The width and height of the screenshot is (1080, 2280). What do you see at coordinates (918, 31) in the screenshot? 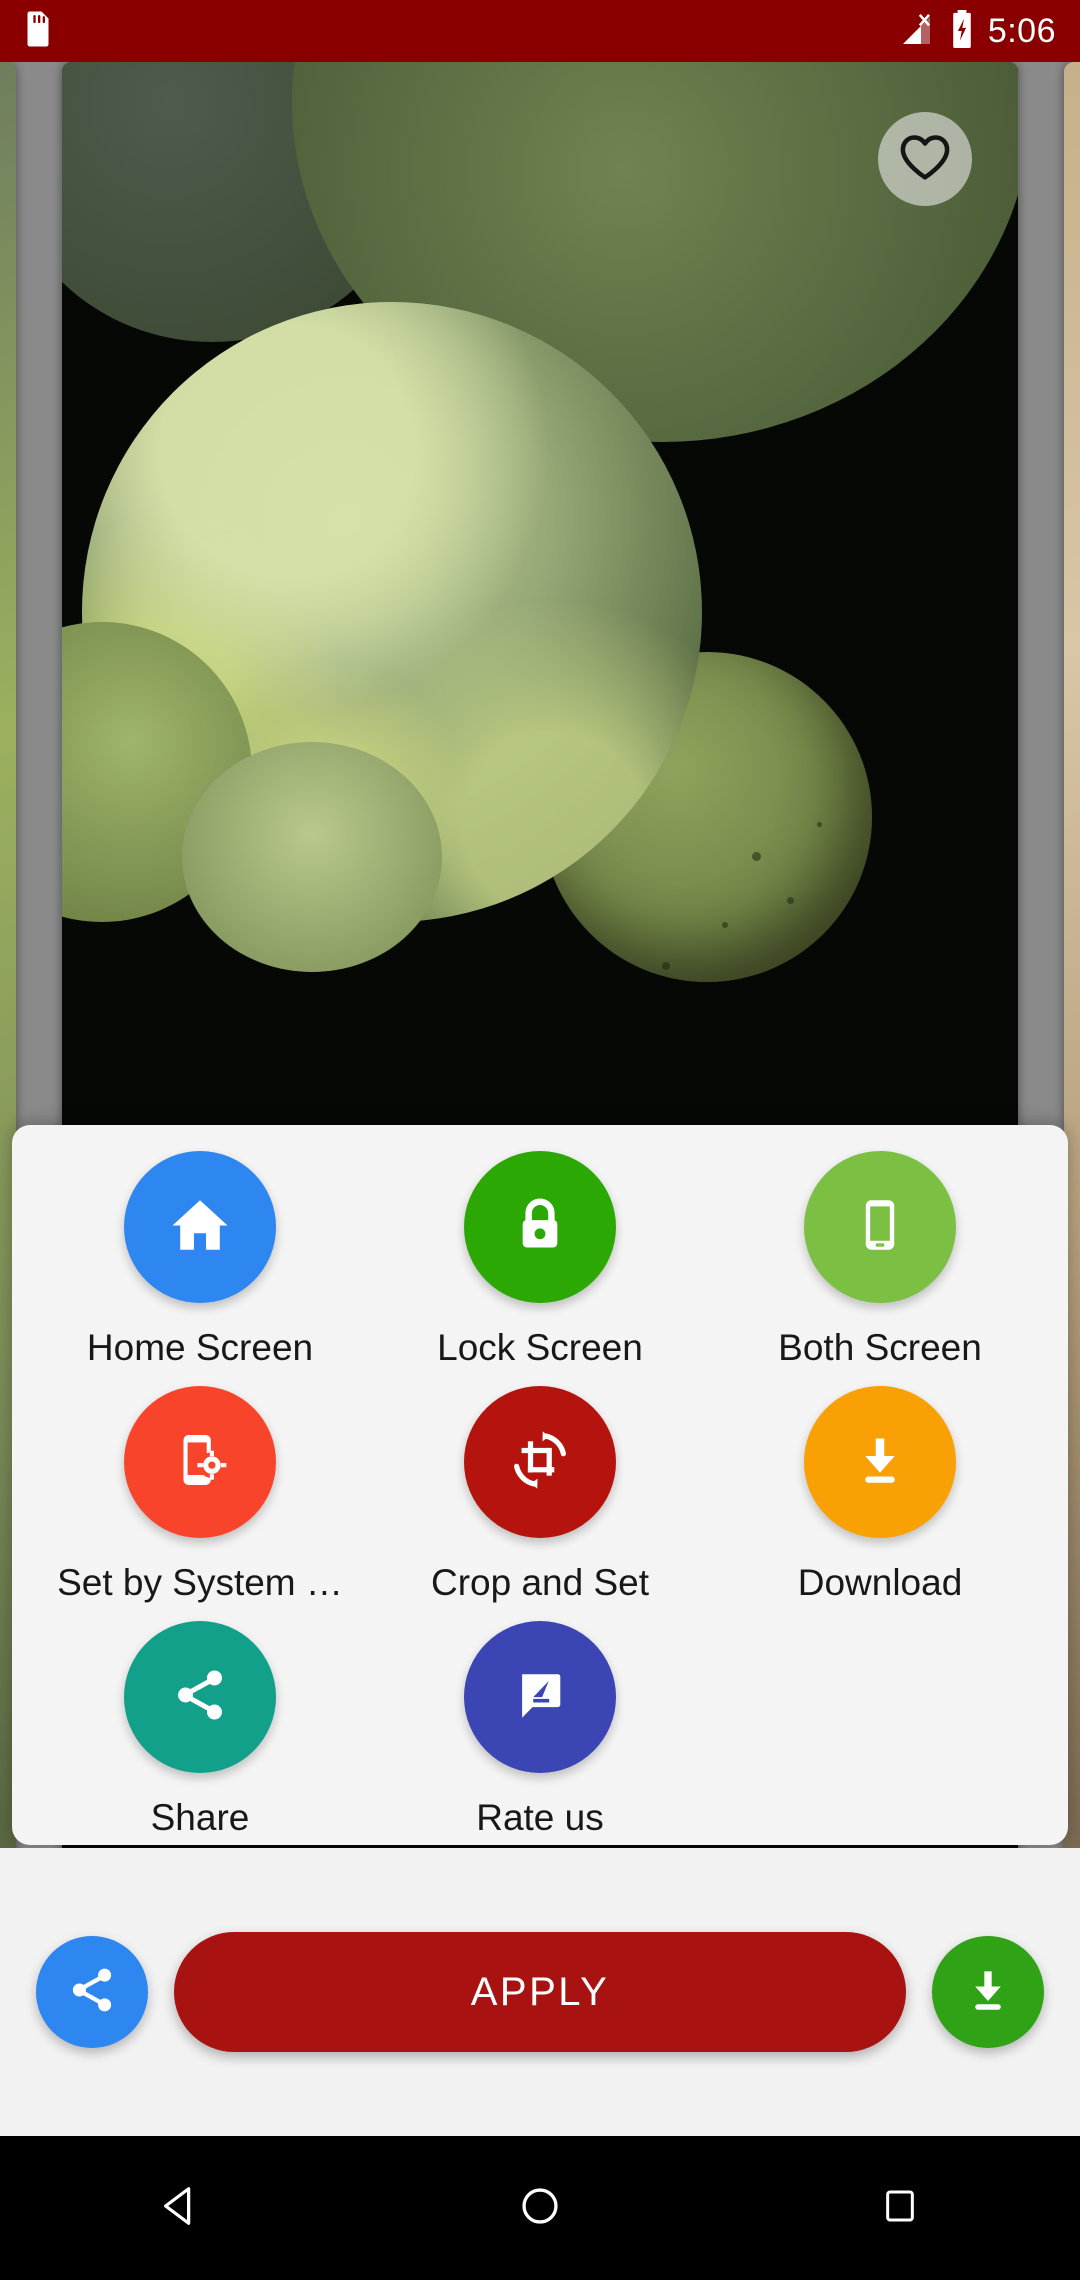
I see `no-signal-icon` at bounding box center [918, 31].